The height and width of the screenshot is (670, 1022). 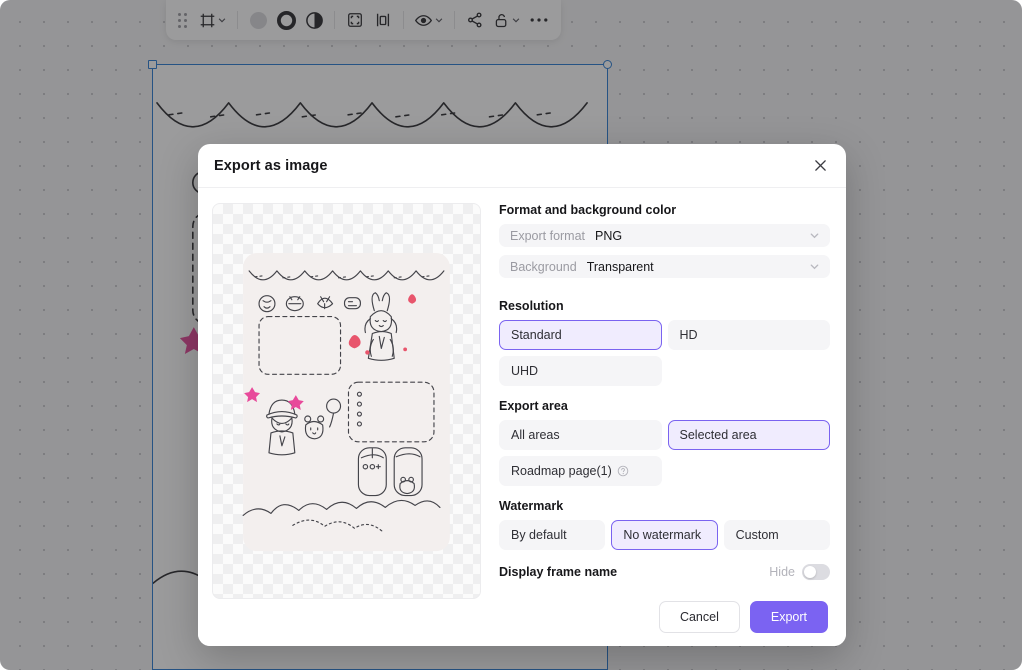 What do you see at coordinates (531, 306) in the screenshot?
I see `resolution-section-heading: Resolution` at bounding box center [531, 306].